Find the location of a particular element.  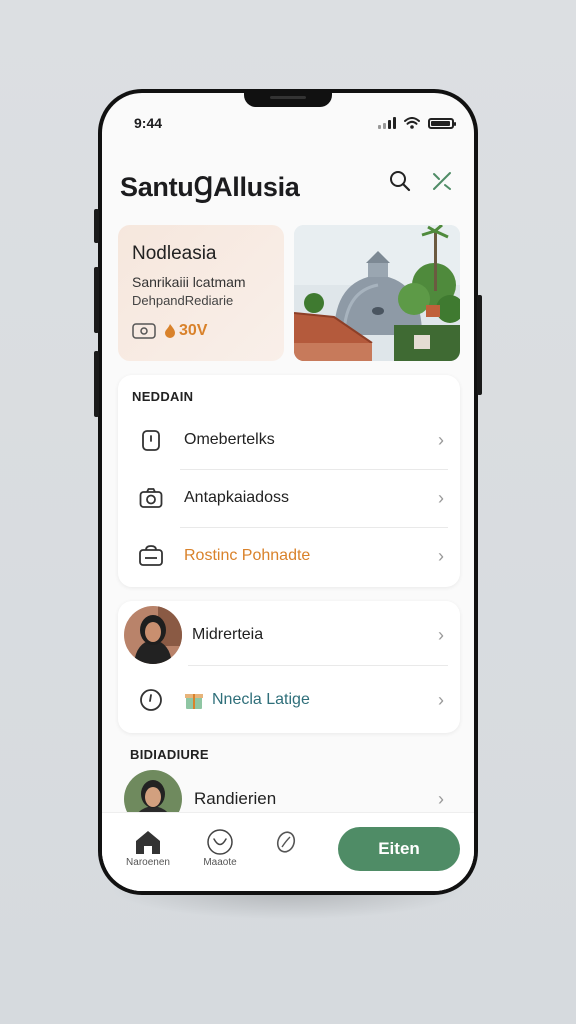

status-icons is located at coordinates (417, 123).